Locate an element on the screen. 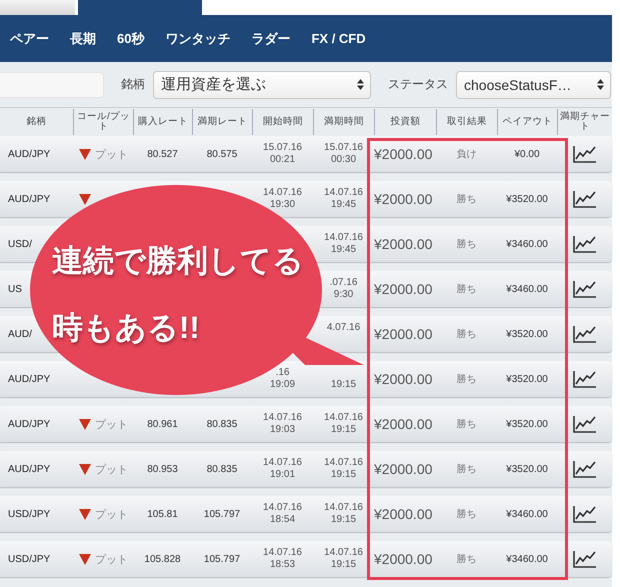 This screenshot has height=587, width=620. nav-item: FX / CFD is located at coordinates (338, 38).